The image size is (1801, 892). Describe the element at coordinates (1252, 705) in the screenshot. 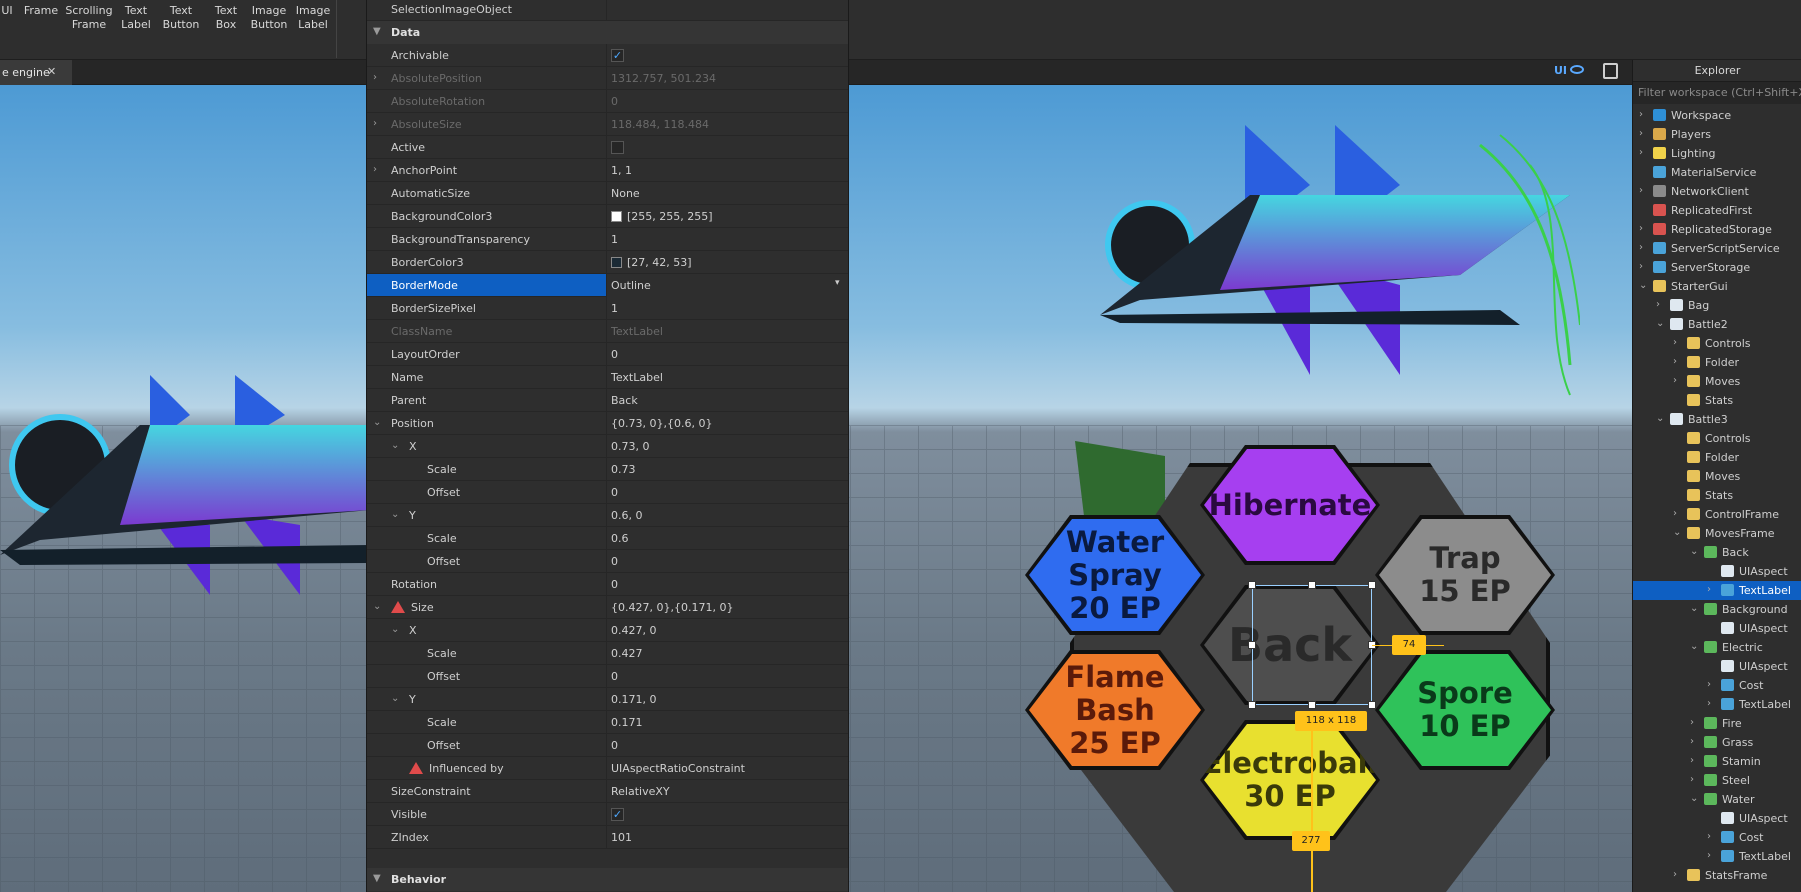

I see `resize-handle-bl` at that location.